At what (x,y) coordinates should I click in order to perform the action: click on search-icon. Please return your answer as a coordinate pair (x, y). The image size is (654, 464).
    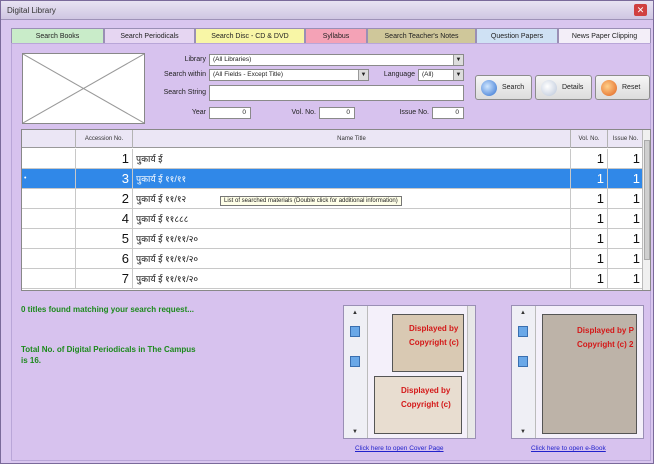
    Looking at the image, I should click on (489, 88).